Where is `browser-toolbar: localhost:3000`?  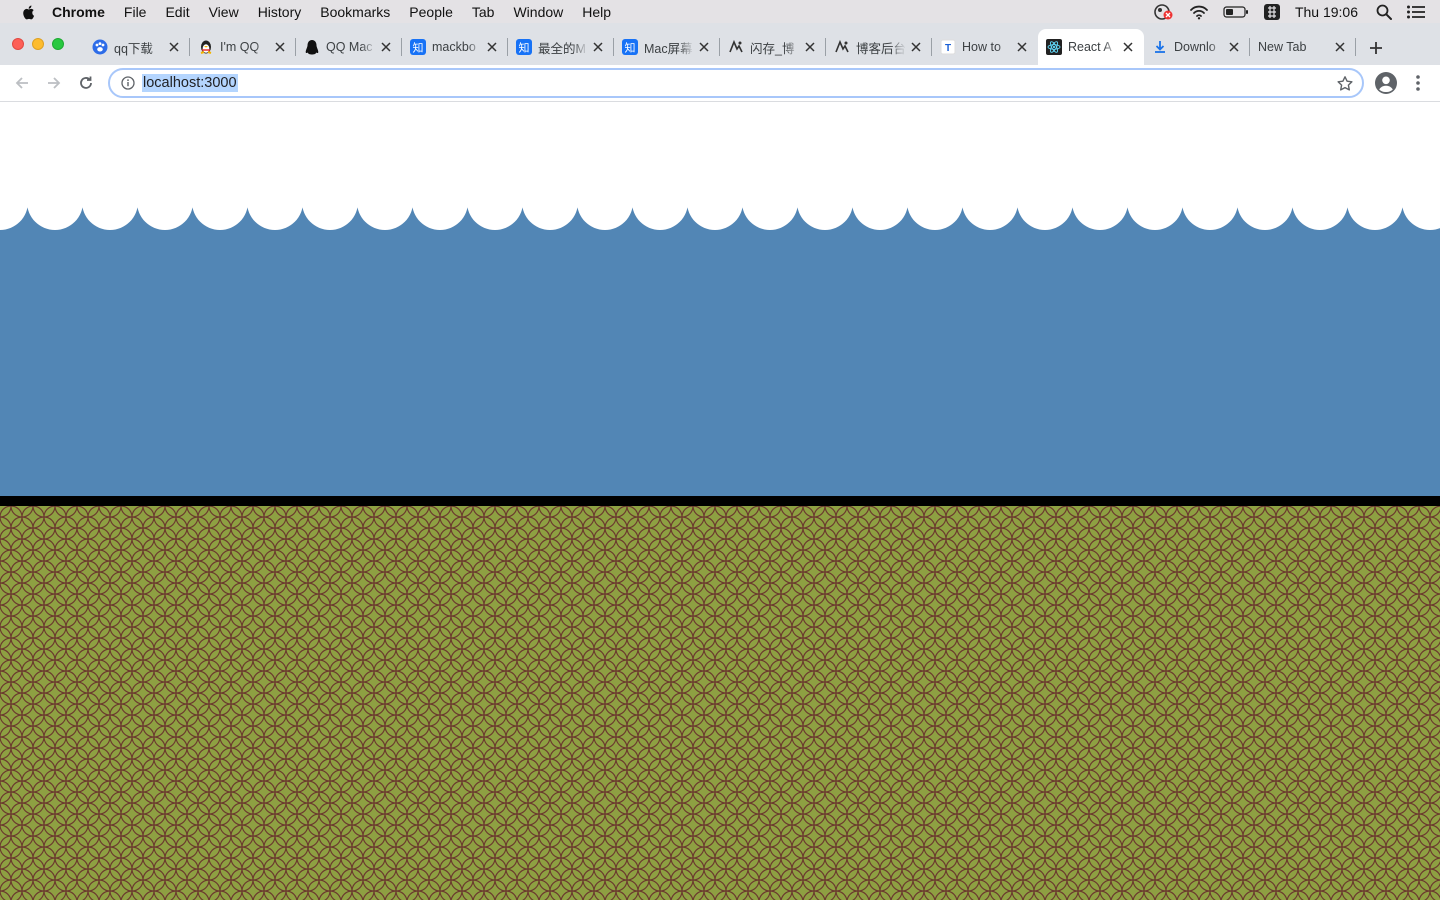 browser-toolbar: localhost:3000 is located at coordinates (720, 83).